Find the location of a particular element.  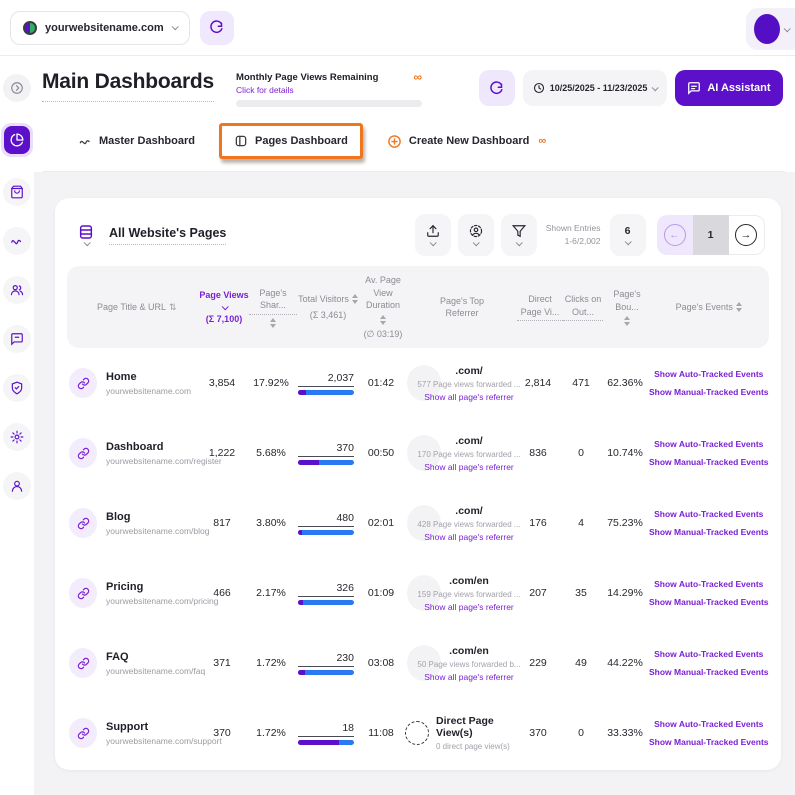

next-page-button: → is located at coordinates (746, 235).